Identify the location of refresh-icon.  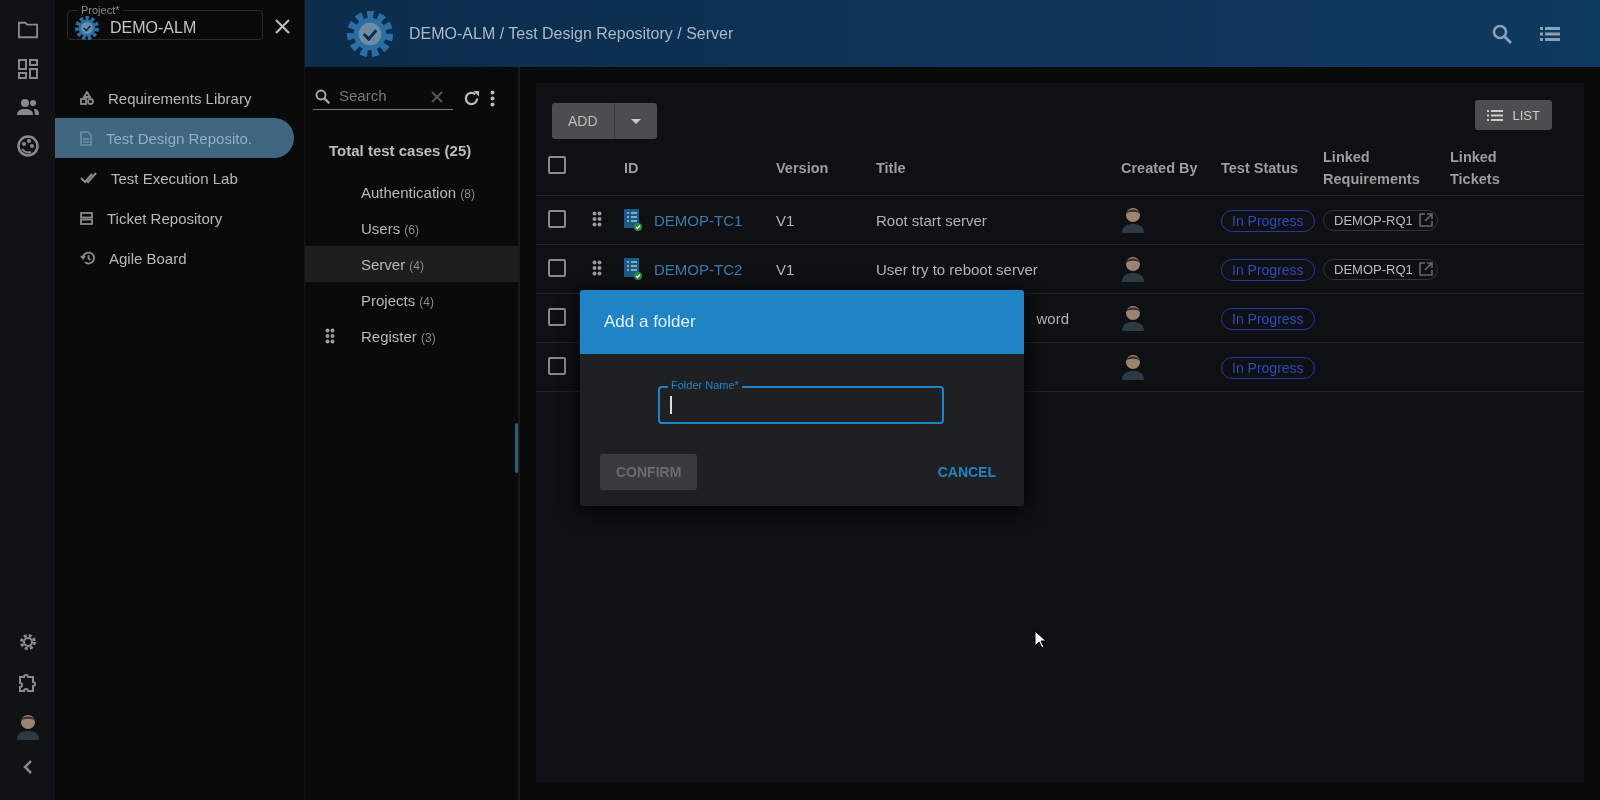
(471, 98).